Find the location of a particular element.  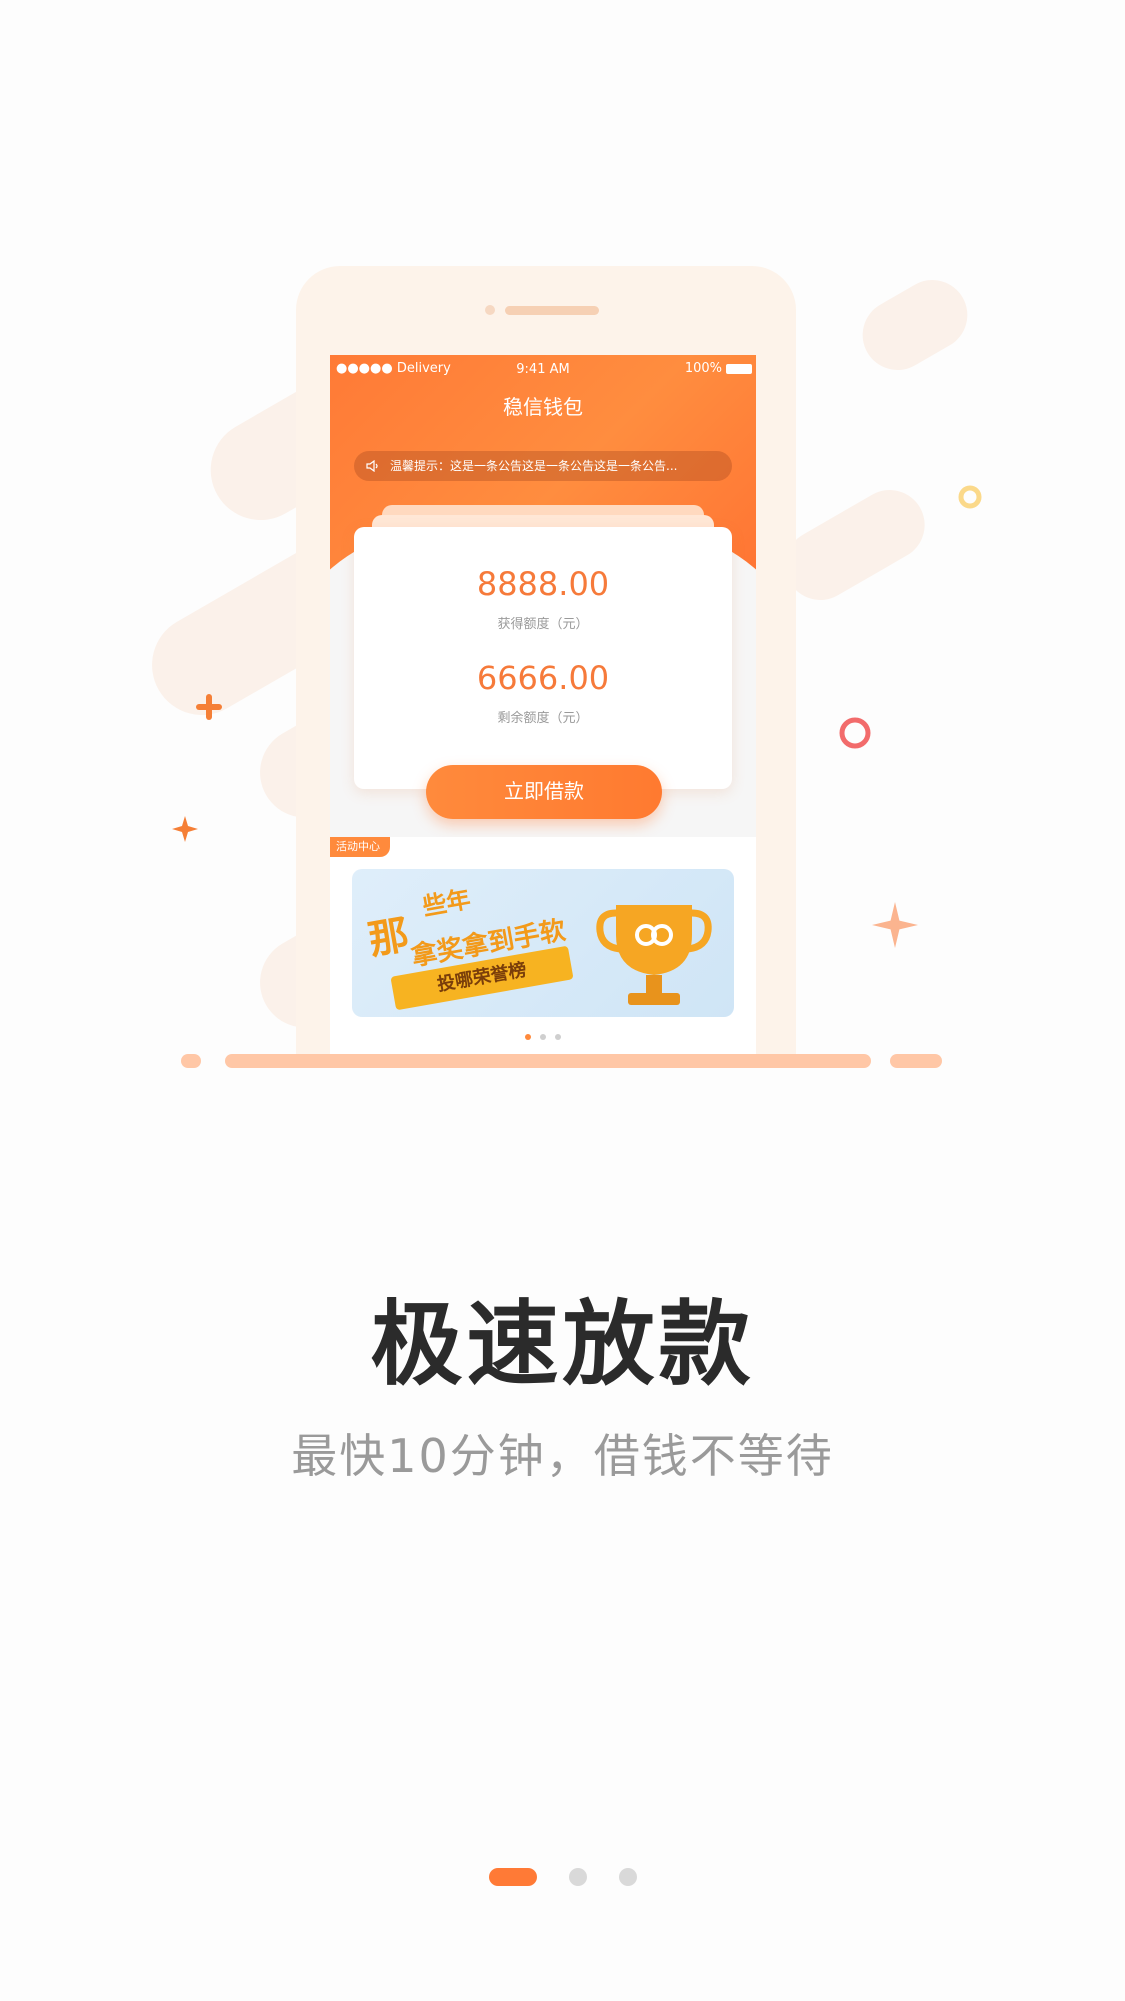

activity-center: 活动中心 那 些年 拿奖拿到手软 投哪荣誉榜 is located at coordinates (543, 946).